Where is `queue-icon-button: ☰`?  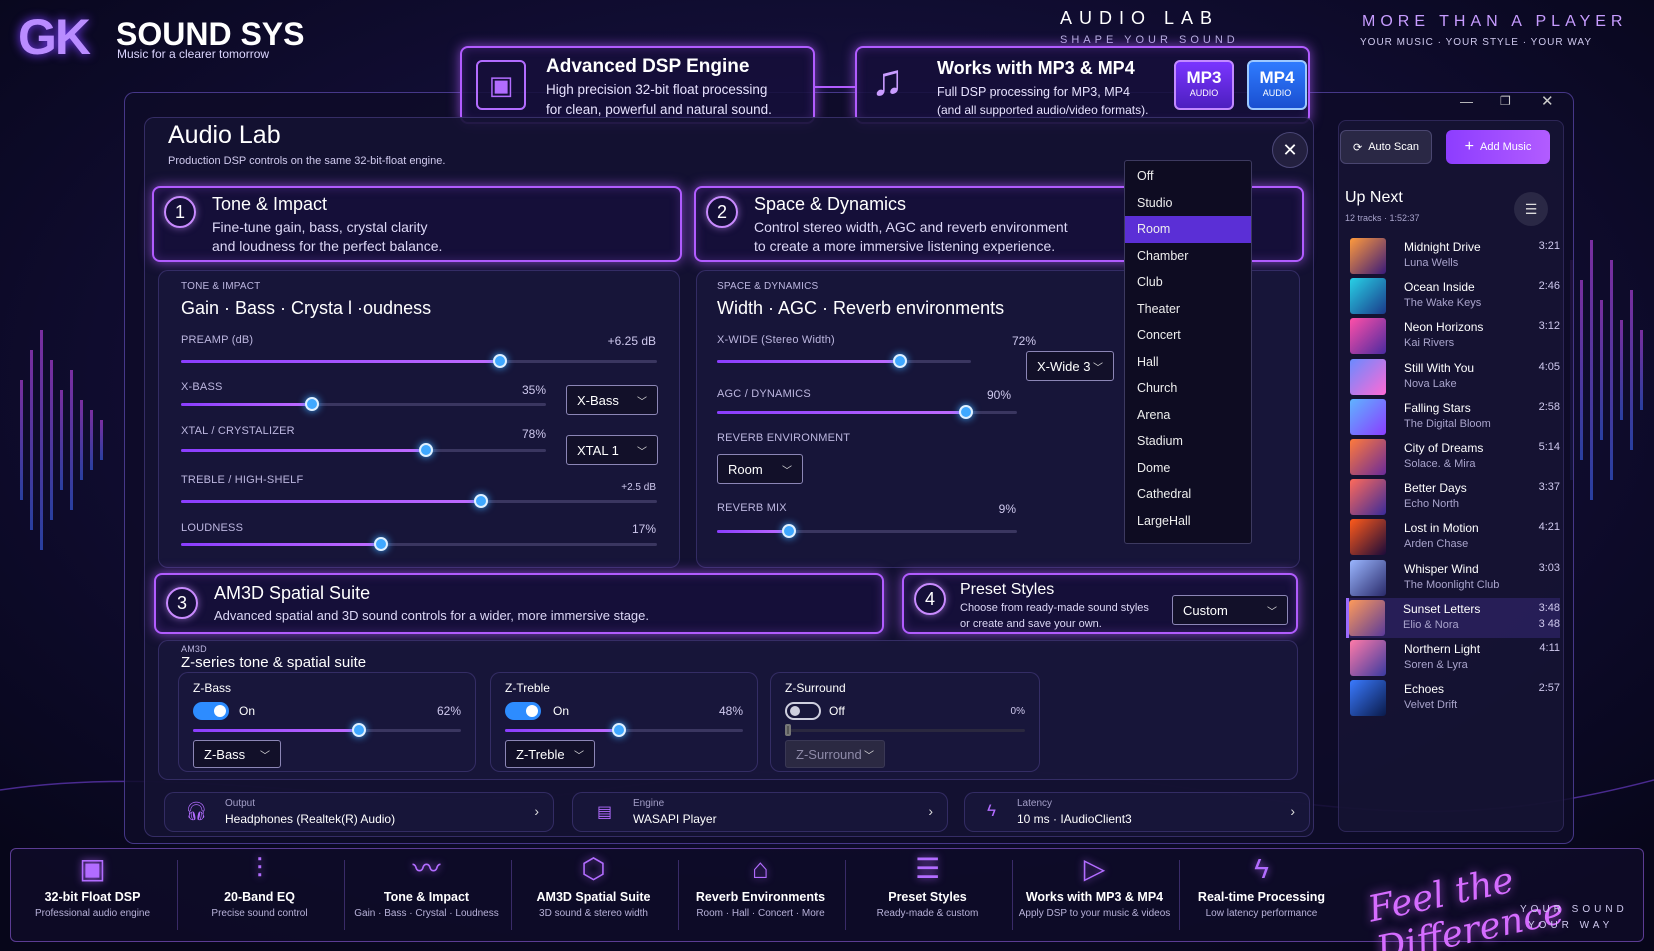 queue-icon-button: ☰ is located at coordinates (1531, 209).